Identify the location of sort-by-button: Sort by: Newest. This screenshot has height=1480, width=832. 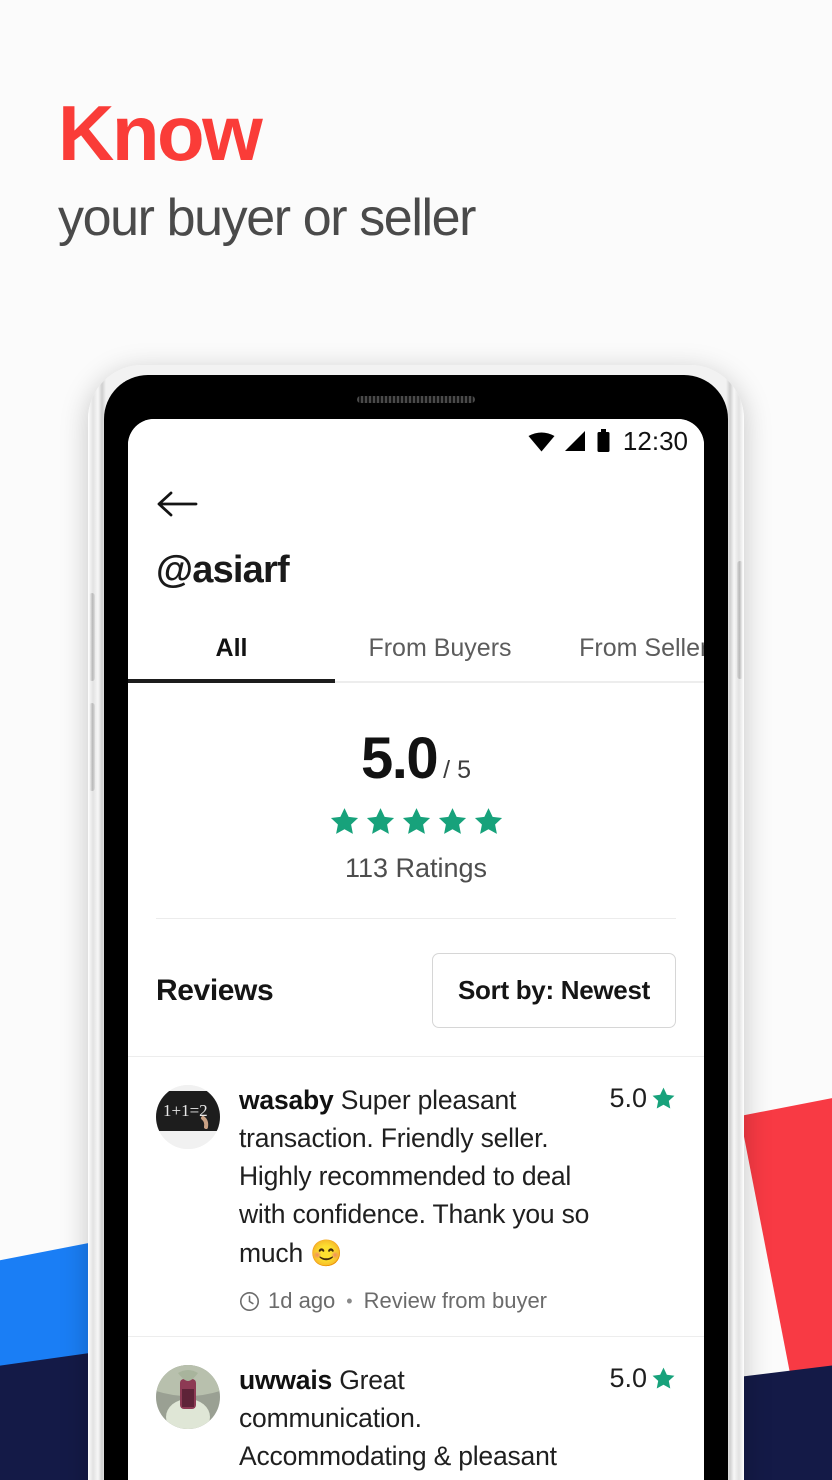
(554, 990).